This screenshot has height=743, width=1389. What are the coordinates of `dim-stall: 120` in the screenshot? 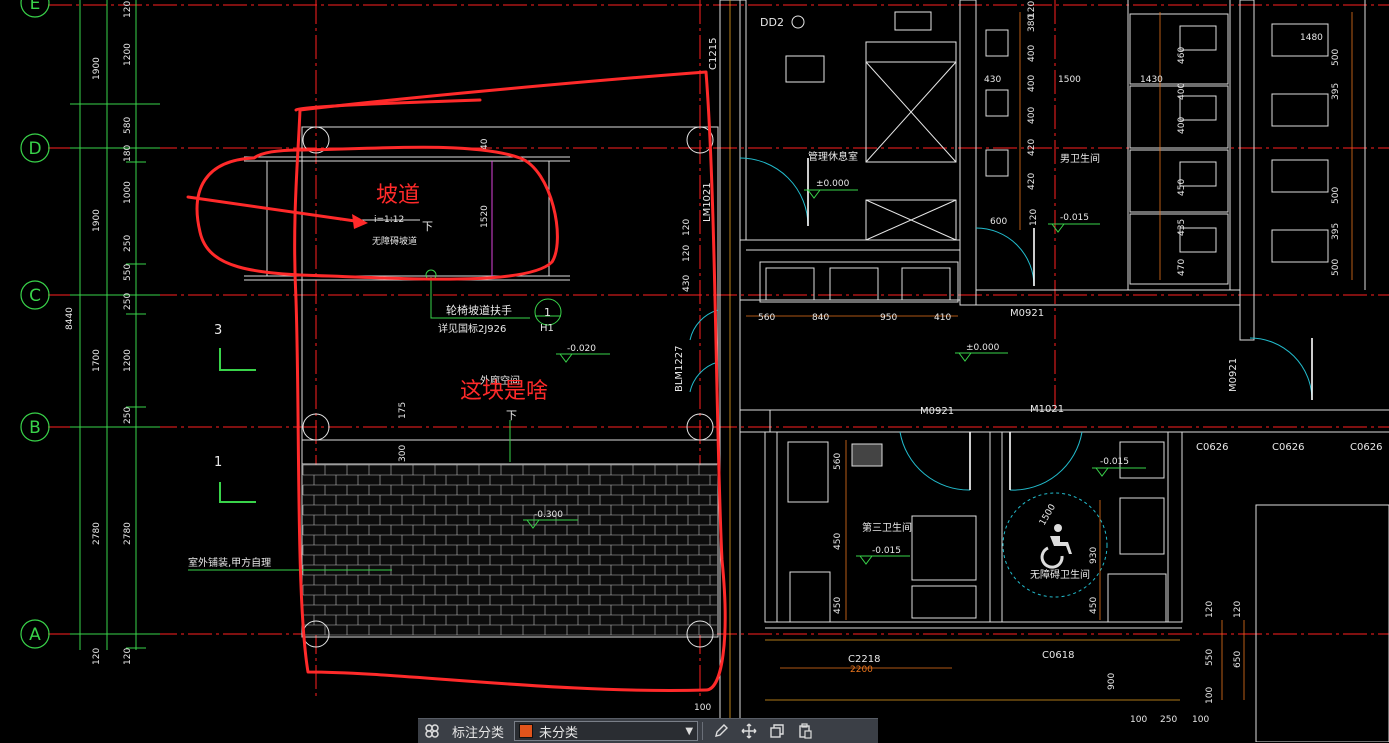 It's located at (1032, 9).